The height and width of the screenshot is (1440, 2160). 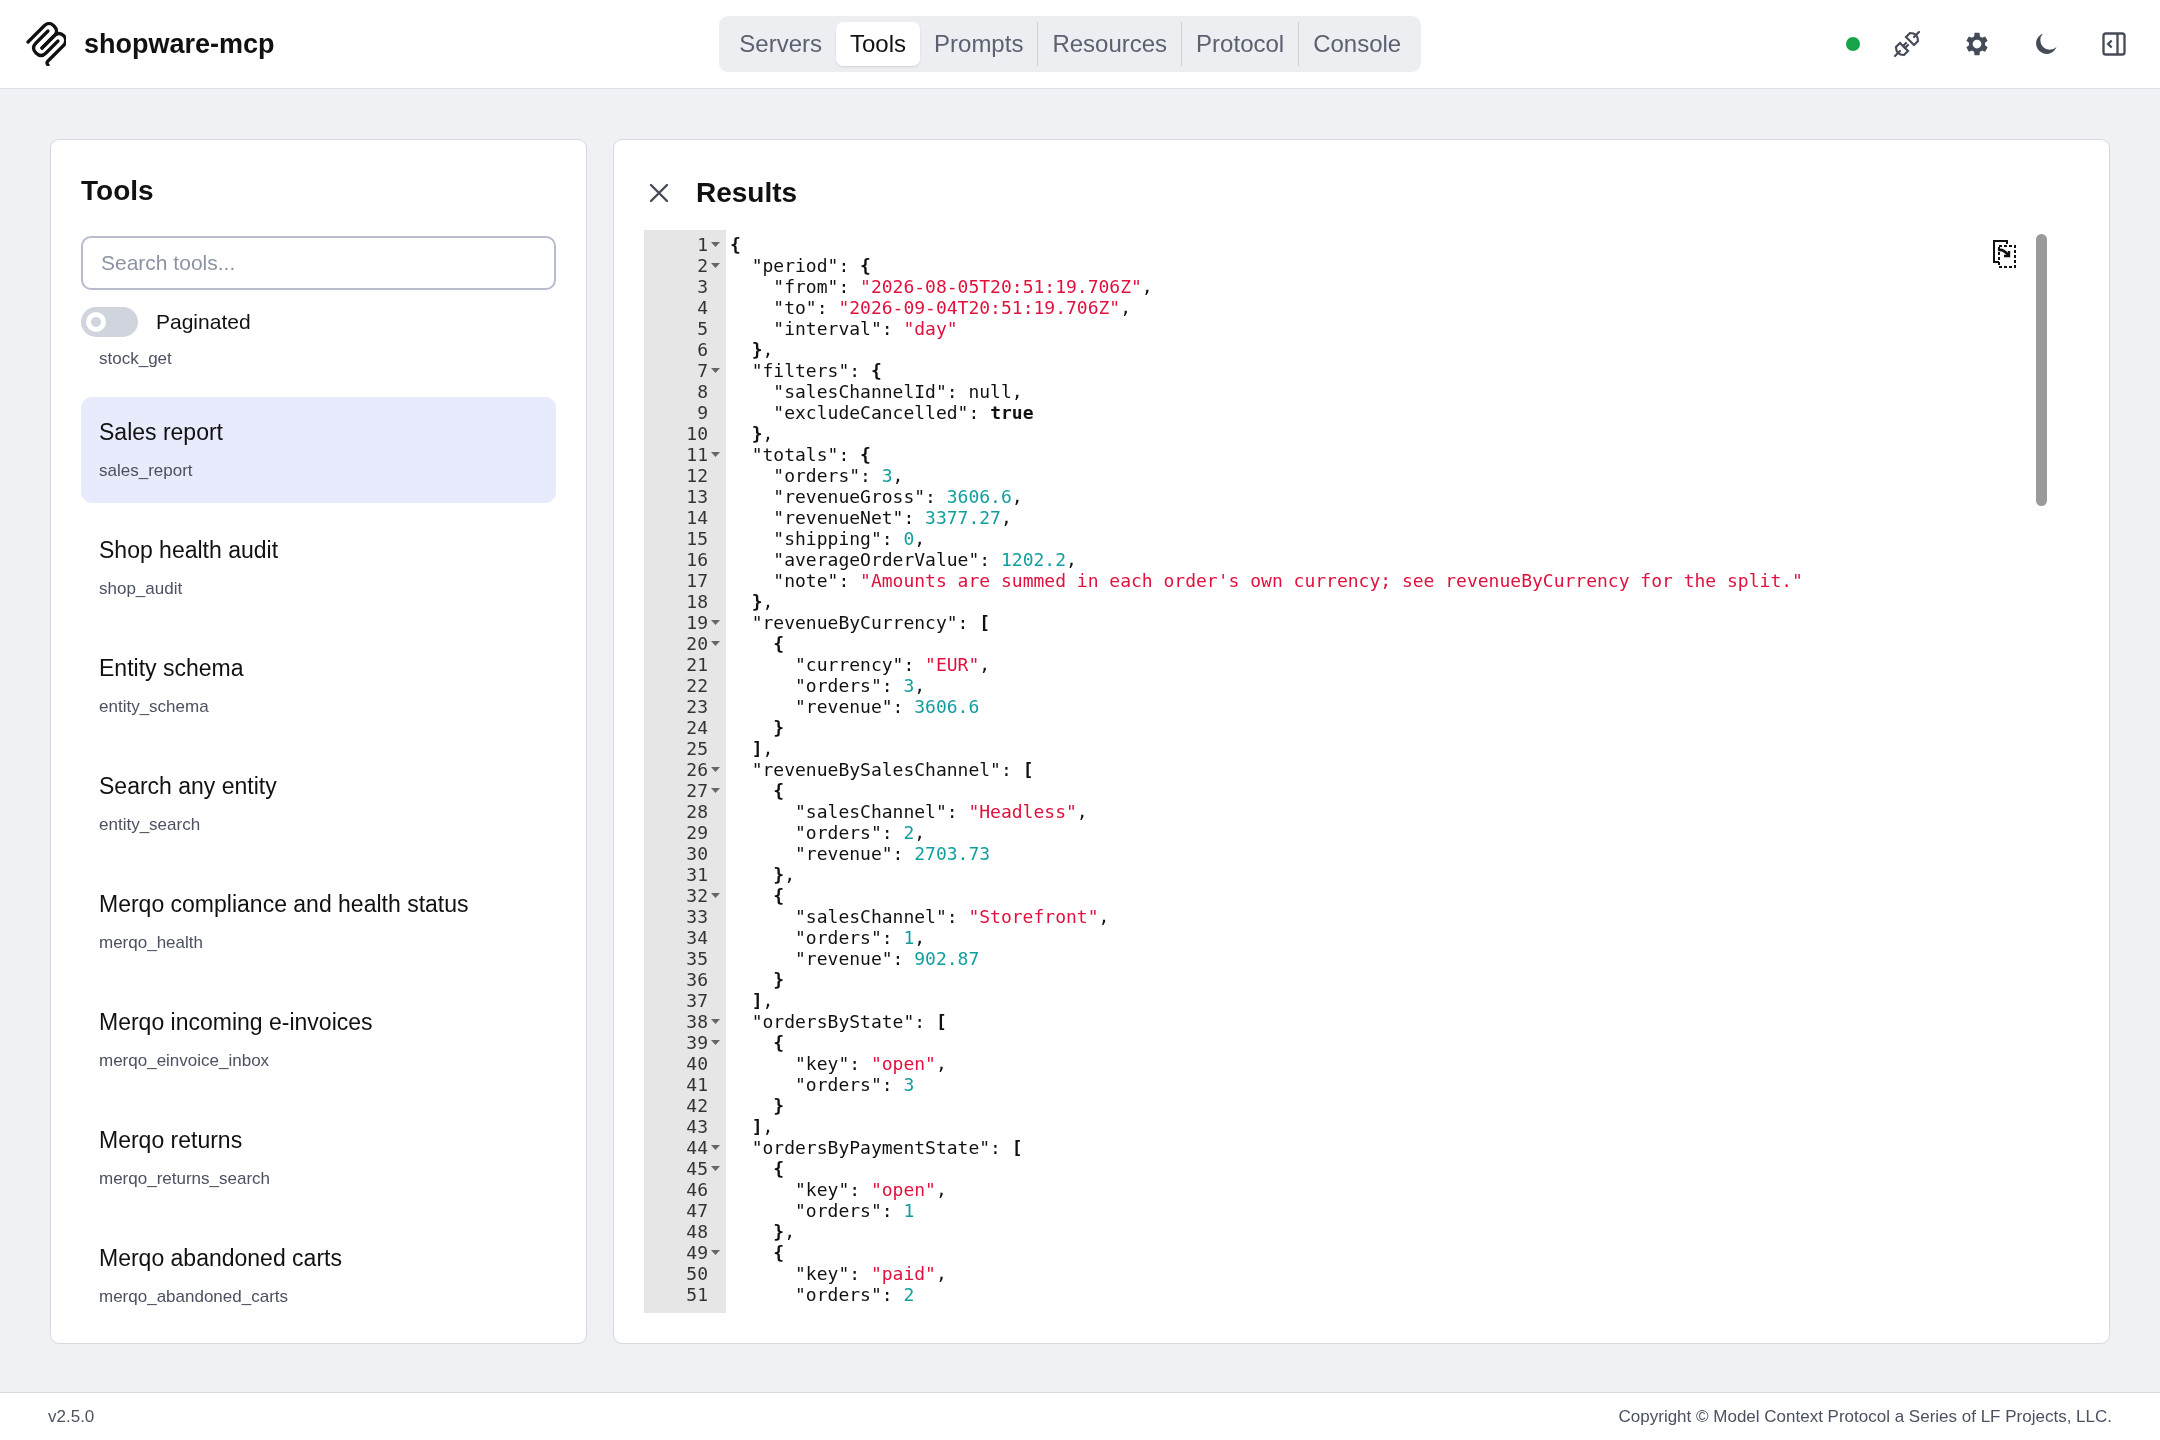 What do you see at coordinates (810, 454) in the screenshot?
I see `code-line: "totals": {` at bounding box center [810, 454].